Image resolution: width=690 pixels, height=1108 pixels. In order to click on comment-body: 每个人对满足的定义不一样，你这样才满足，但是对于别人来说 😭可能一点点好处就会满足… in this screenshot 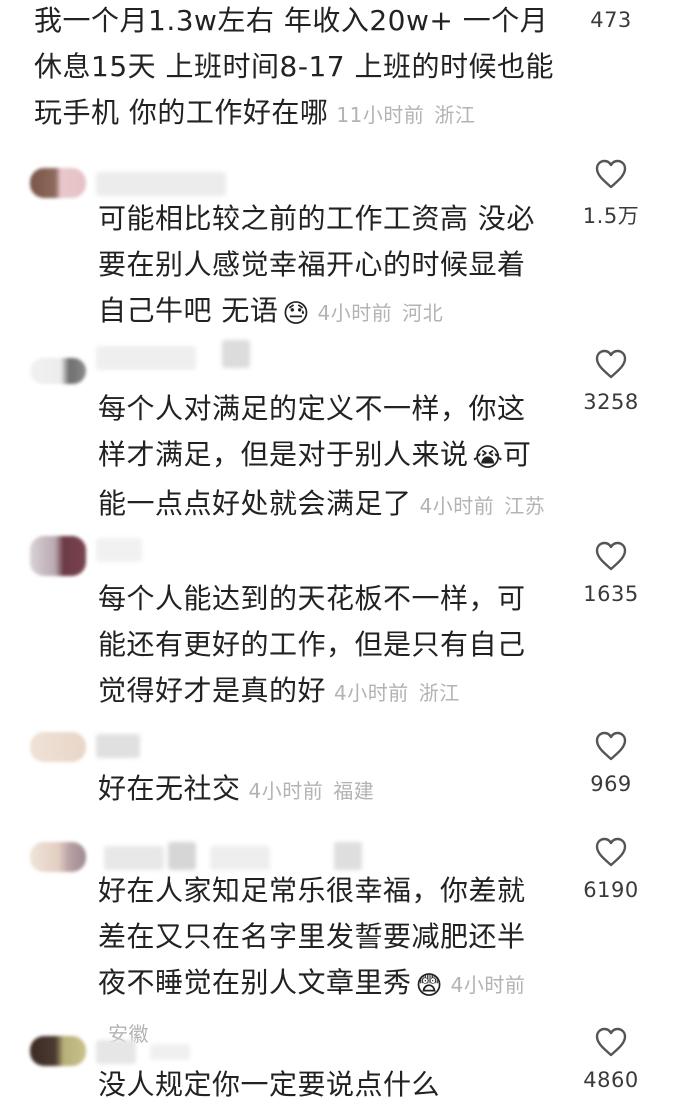, I will do `click(323, 457)`.